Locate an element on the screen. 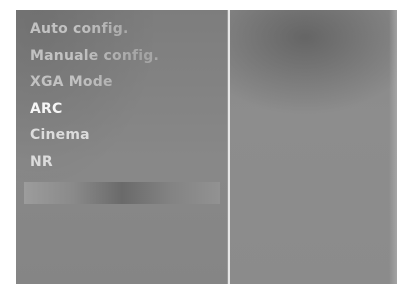 The width and height of the screenshot is (397, 284). menu-selection-highlight is located at coordinates (122, 193).